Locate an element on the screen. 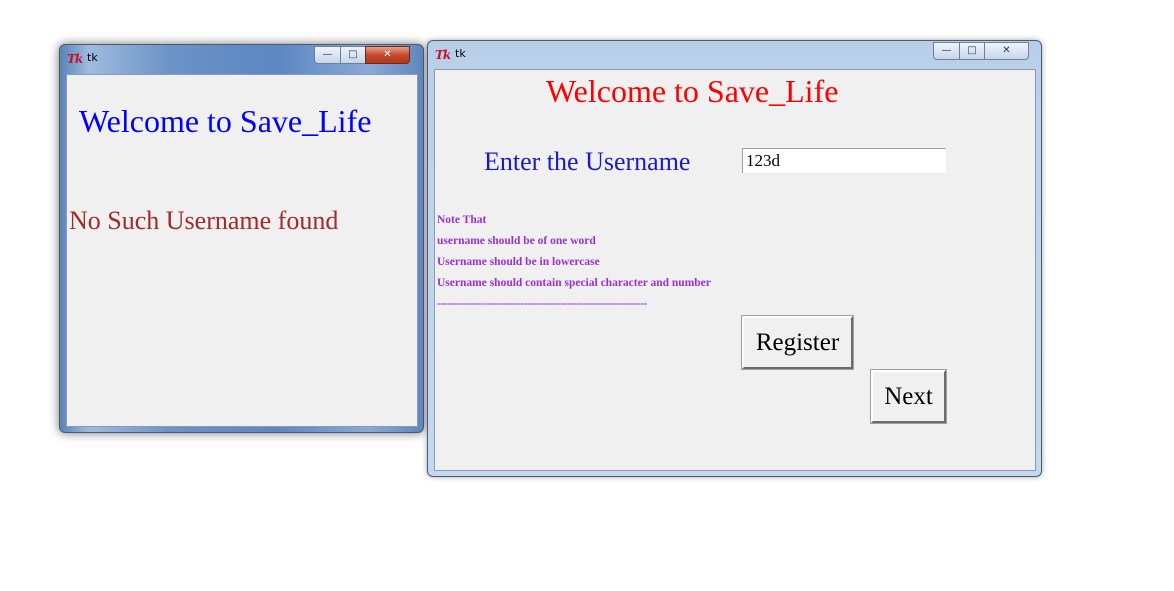  no-username-message: No Such Username found is located at coordinates (204, 220).